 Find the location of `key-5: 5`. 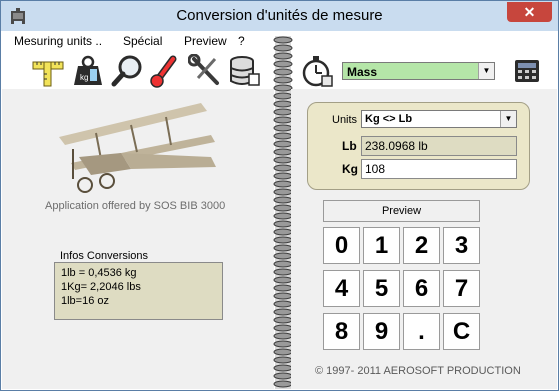

key-5: 5 is located at coordinates (381, 288).